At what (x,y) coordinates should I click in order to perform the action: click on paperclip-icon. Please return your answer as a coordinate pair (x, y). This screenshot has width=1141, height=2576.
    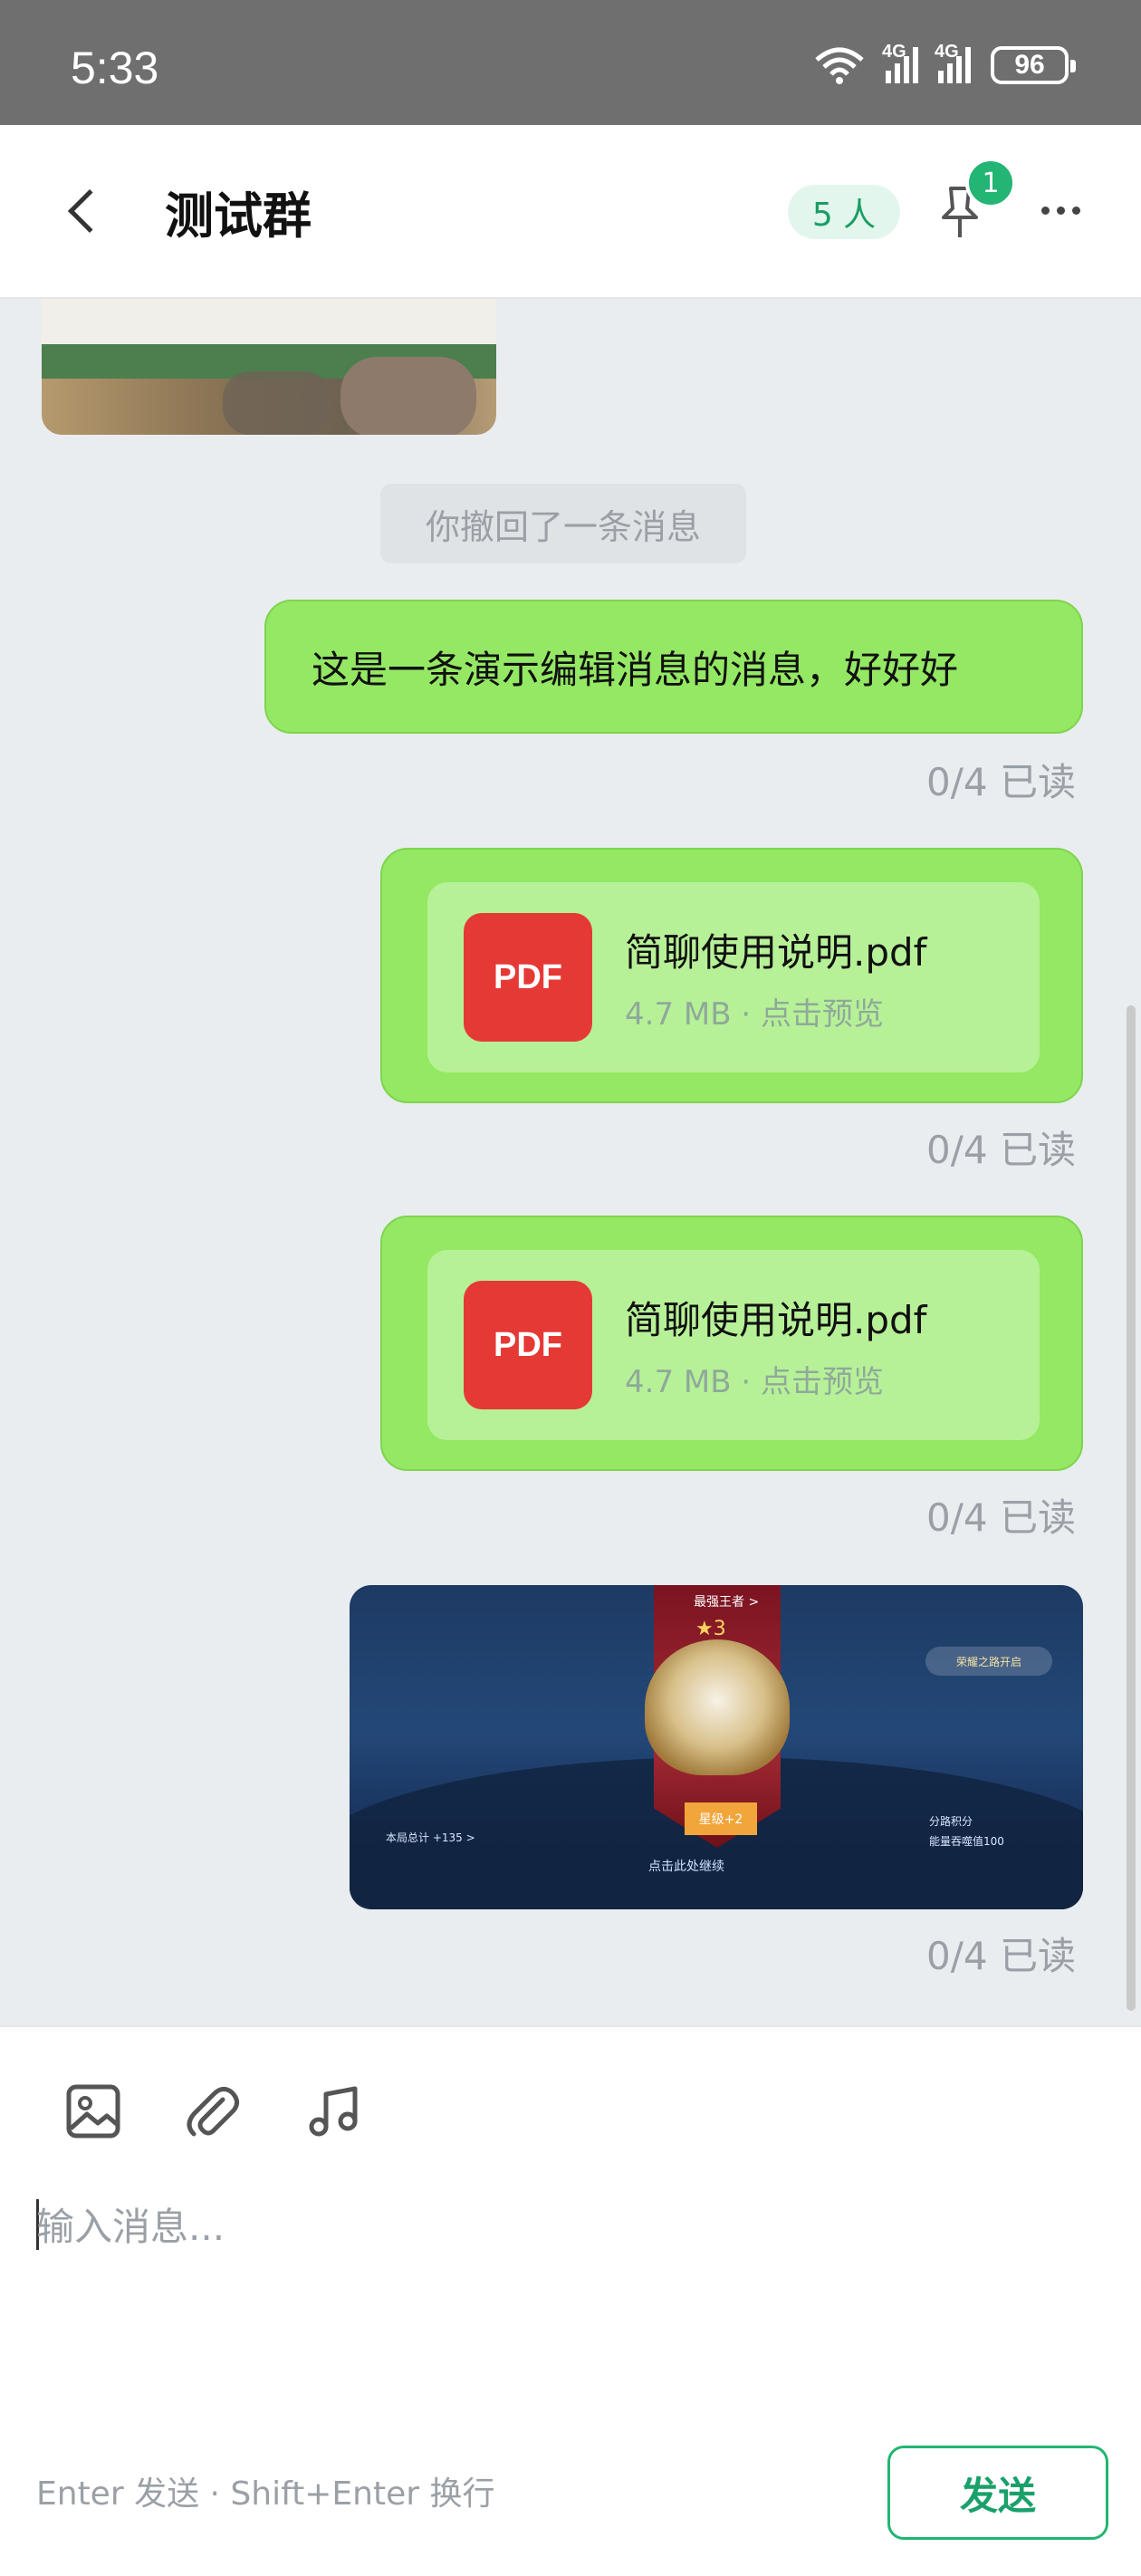
    Looking at the image, I should click on (211, 2111).